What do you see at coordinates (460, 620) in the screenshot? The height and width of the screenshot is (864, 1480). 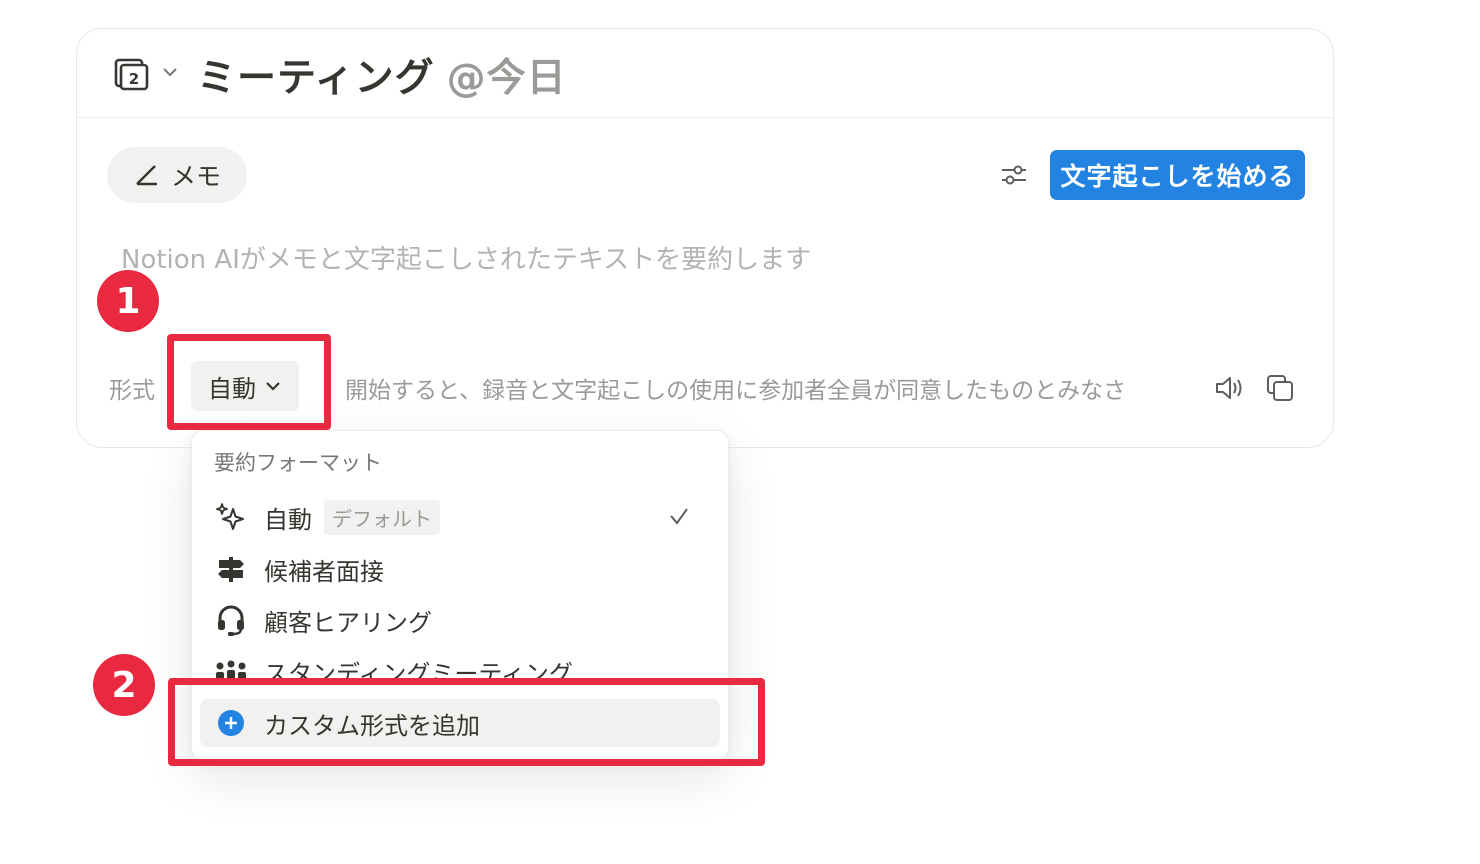 I see `menu-item-customer-hearing: 顧客ヒアリング` at bounding box center [460, 620].